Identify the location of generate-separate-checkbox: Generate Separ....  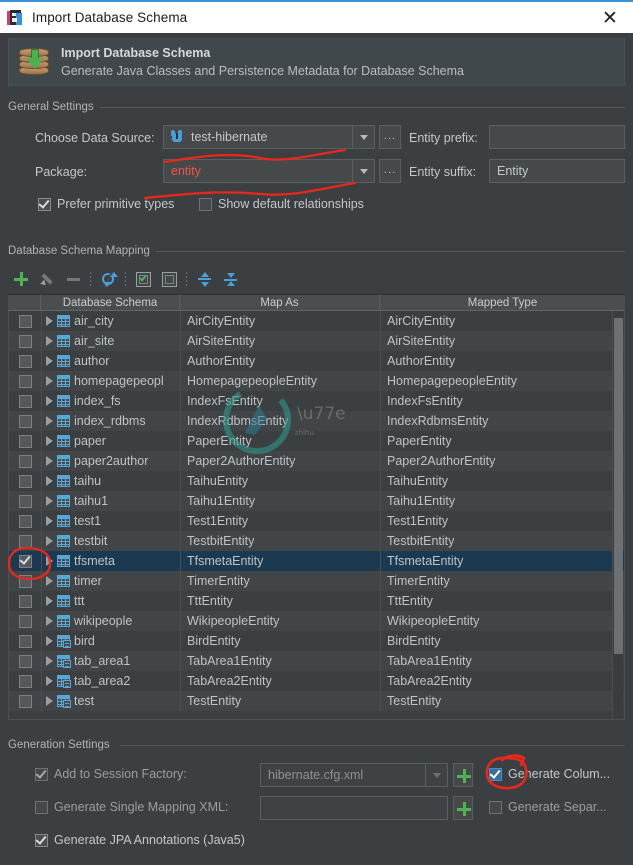
(548, 807).